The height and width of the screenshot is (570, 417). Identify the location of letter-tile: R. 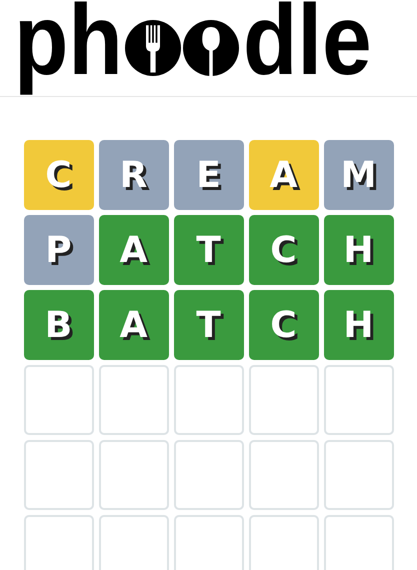
(133, 175).